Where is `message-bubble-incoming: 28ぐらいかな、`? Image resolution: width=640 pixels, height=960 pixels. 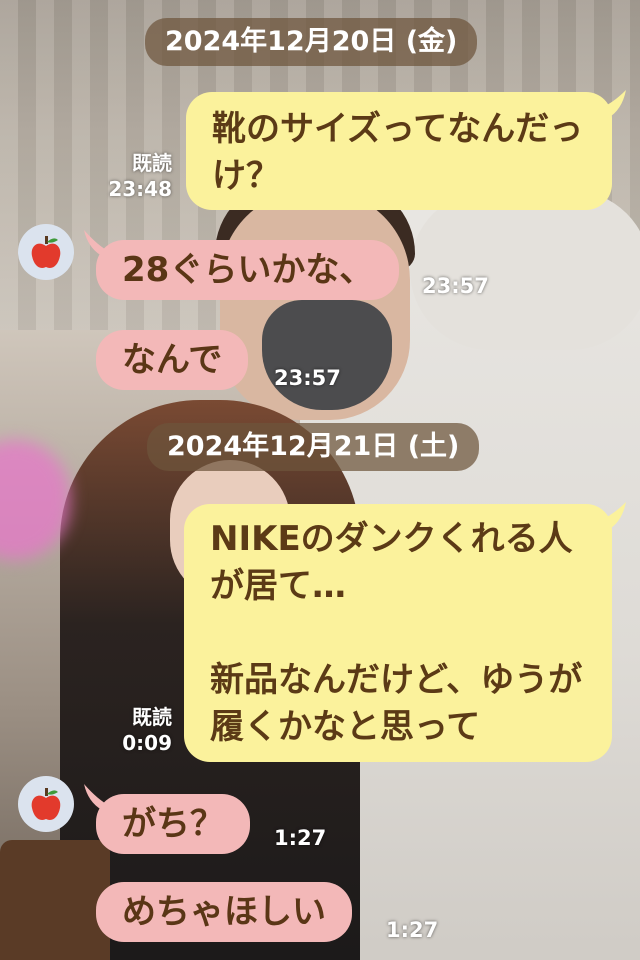 message-bubble-incoming: 28ぐらいかな、 is located at coordinates (248, 270).